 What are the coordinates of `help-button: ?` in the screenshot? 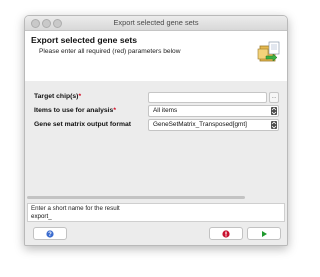 It's located at (50, 233).